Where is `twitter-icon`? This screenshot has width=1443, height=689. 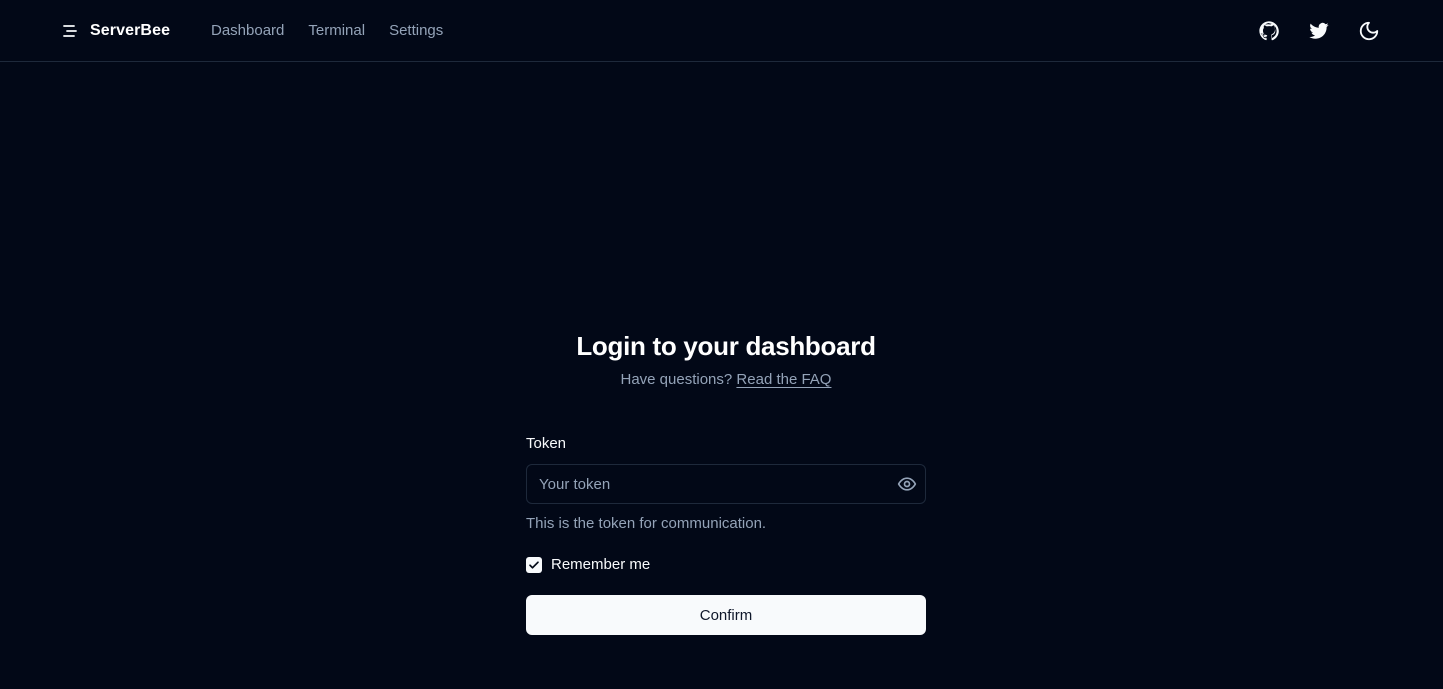
twitter-icon is located at coordinates (1319, 31).